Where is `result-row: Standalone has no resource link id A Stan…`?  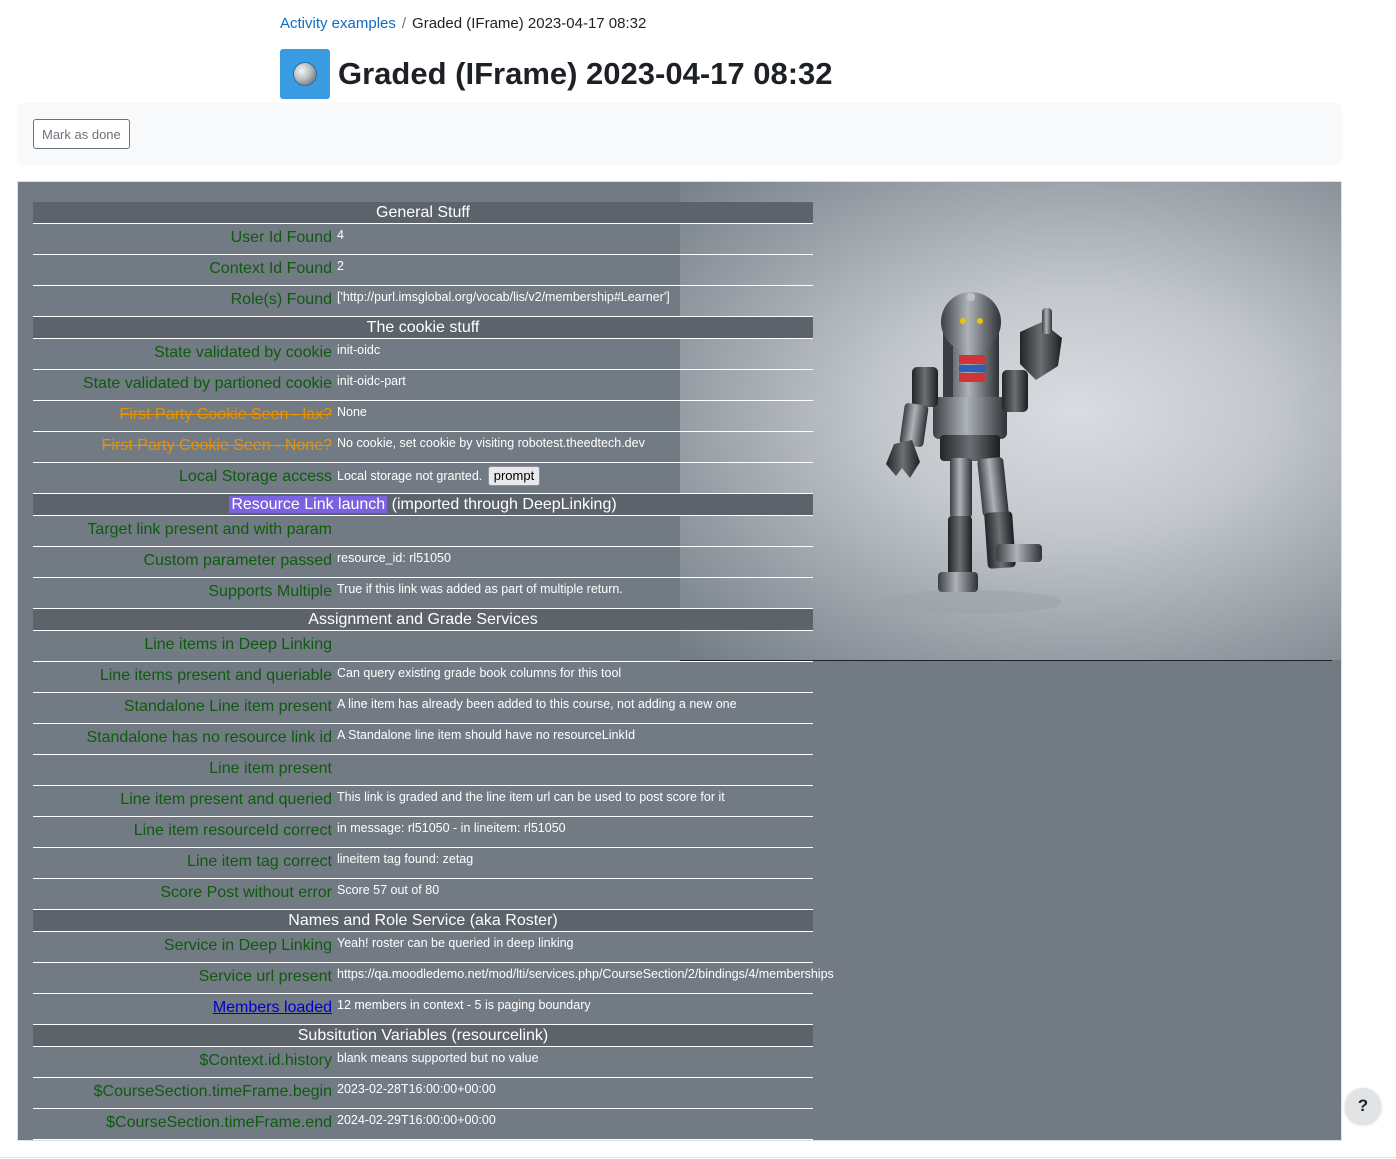 result-row: Standalone has no resource link id A Stan… is located at coordinates (423, 739).